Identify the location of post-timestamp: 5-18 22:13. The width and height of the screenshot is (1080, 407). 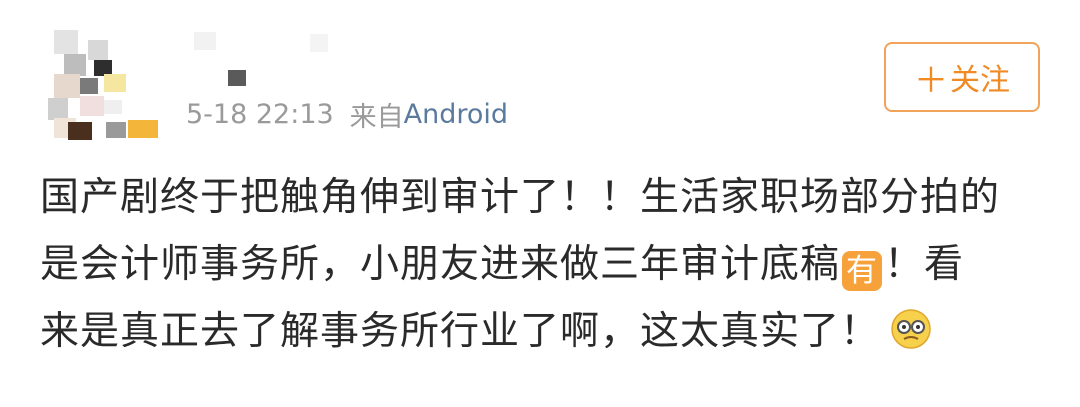
(260, 114).